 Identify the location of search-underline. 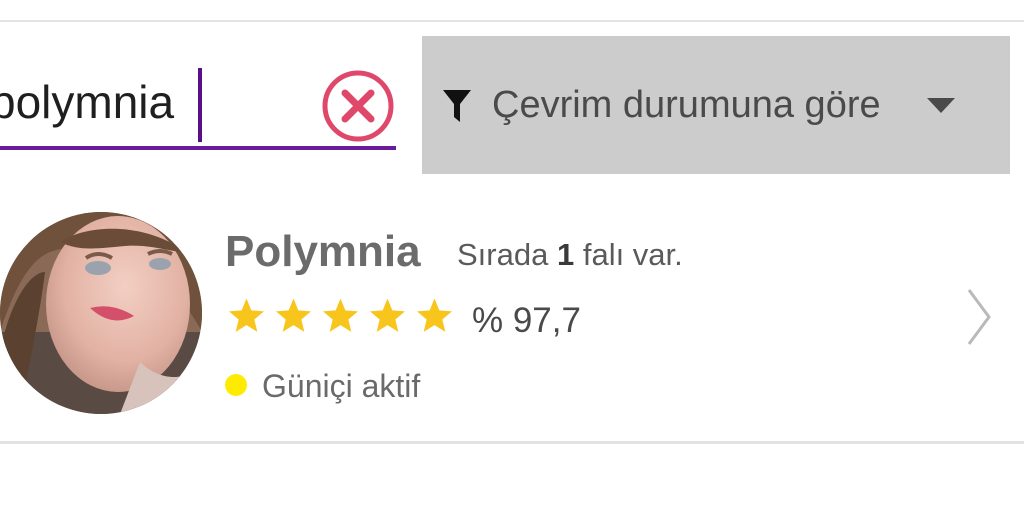
(198, 148).